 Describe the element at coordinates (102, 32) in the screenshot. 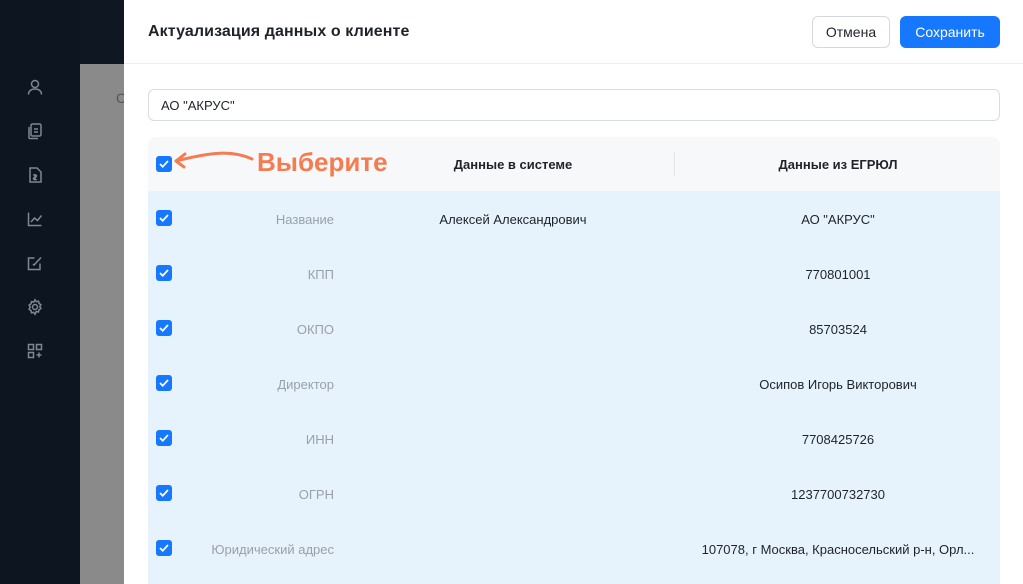

I see `backdrop-top` at that location.